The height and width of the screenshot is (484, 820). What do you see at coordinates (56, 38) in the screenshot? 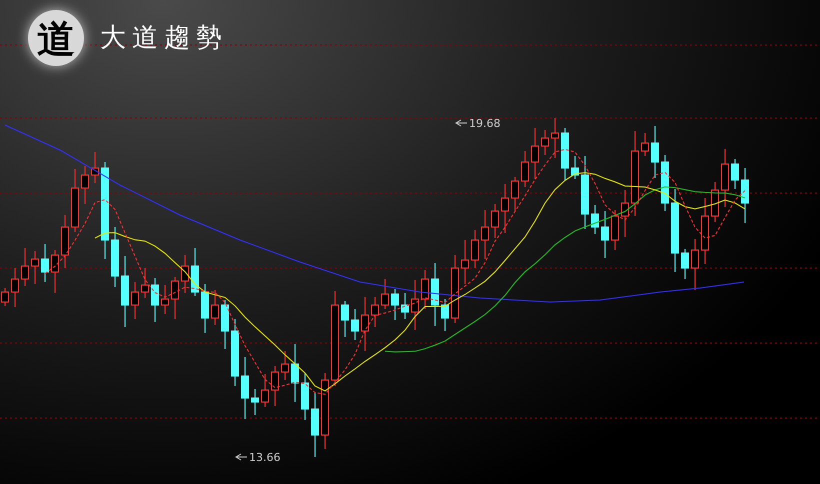
I see `logo-badge: 道` at bounding box center [56, 38].